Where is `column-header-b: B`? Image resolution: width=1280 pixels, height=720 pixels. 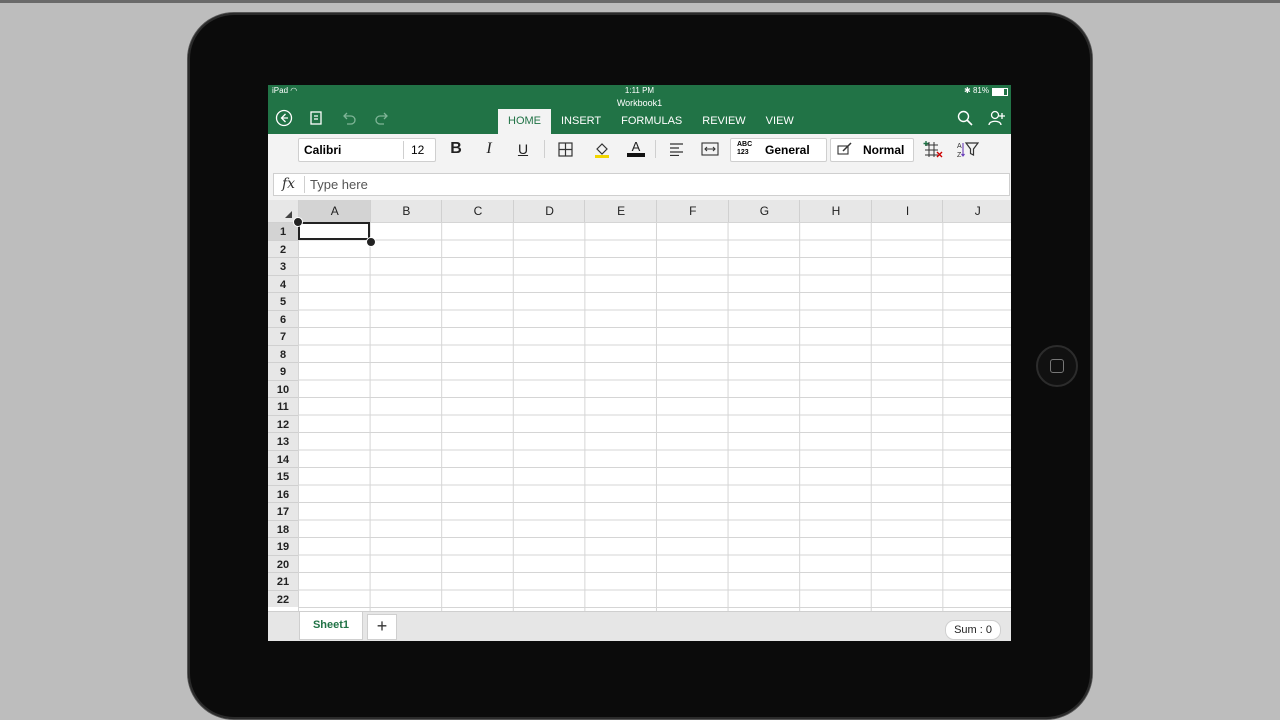
column-header-b: B is located at coordinates (406, 211).